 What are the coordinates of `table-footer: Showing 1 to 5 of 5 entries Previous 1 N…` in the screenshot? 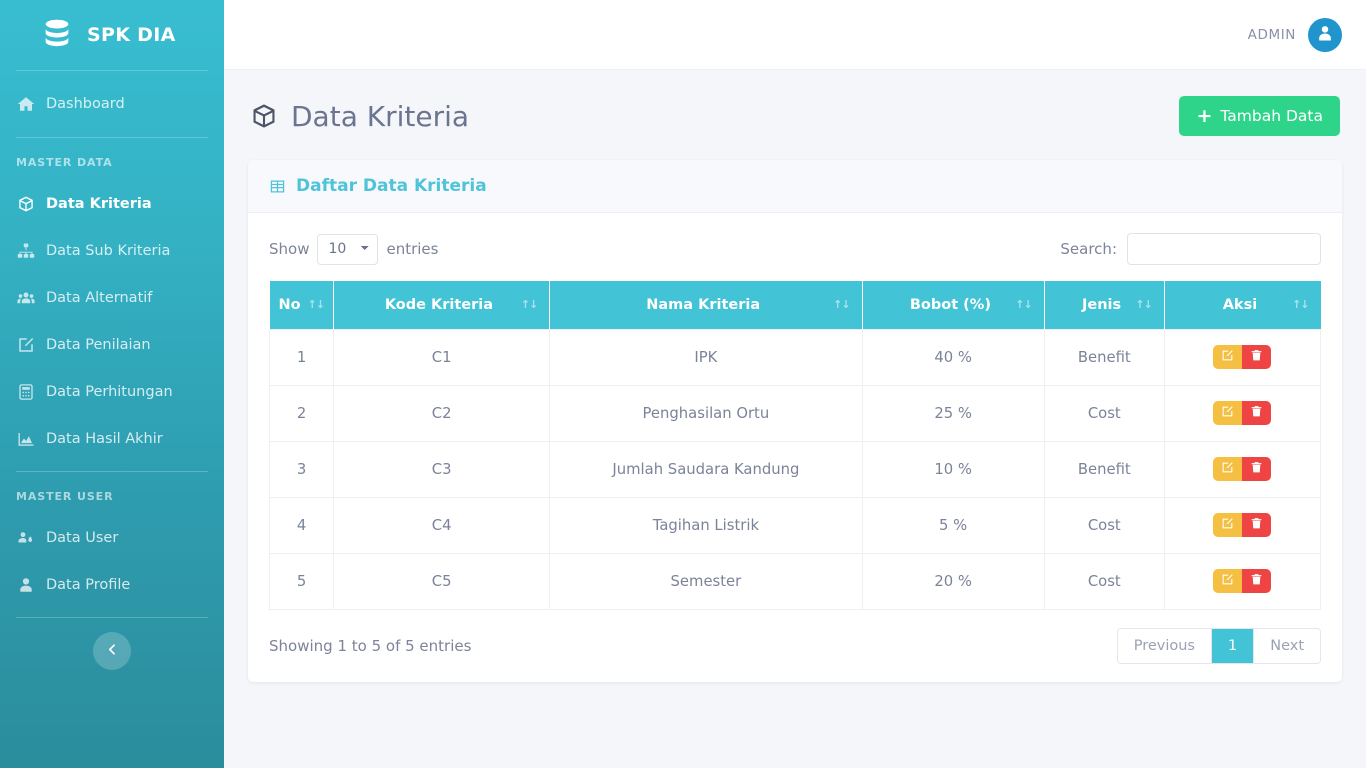 It's located at (795, 645).